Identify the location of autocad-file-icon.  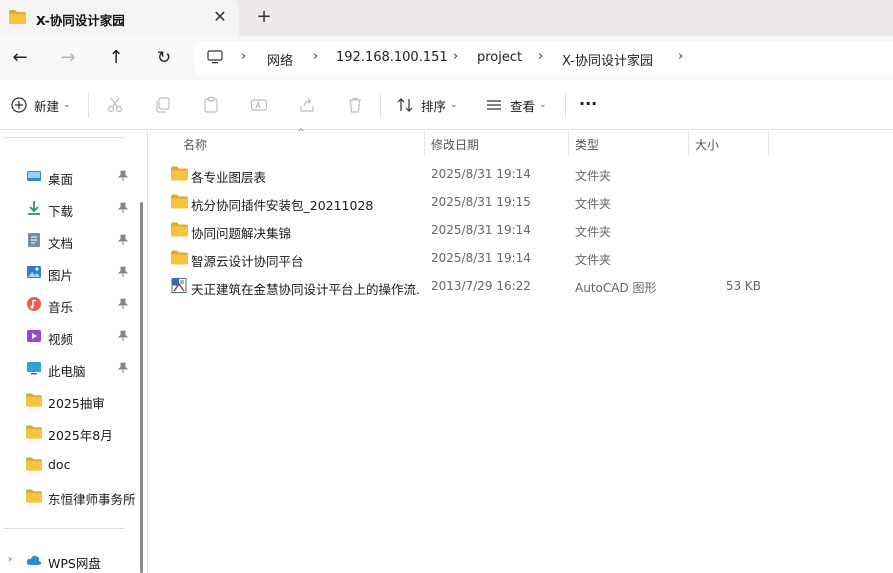
(179, 285).